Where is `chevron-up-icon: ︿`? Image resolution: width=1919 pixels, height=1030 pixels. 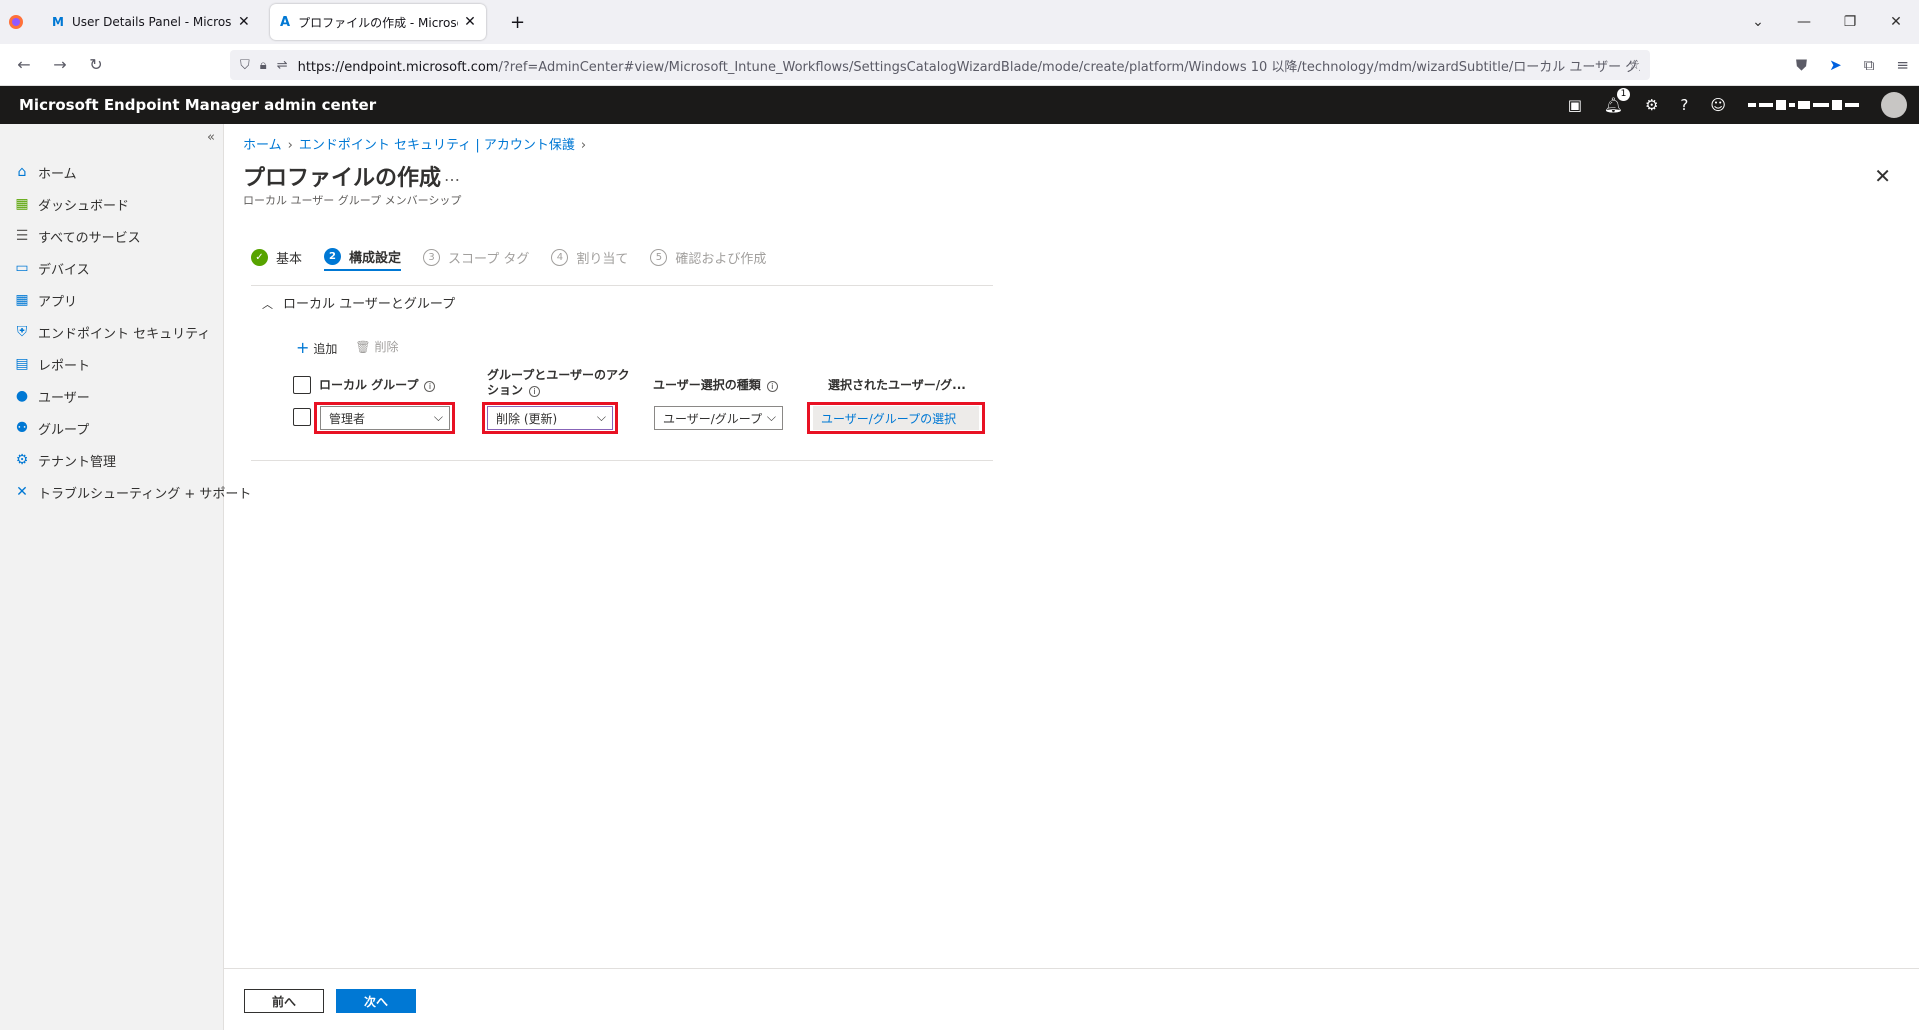 chevron-up-icon: ︿ is located at coordinates (267, 304).